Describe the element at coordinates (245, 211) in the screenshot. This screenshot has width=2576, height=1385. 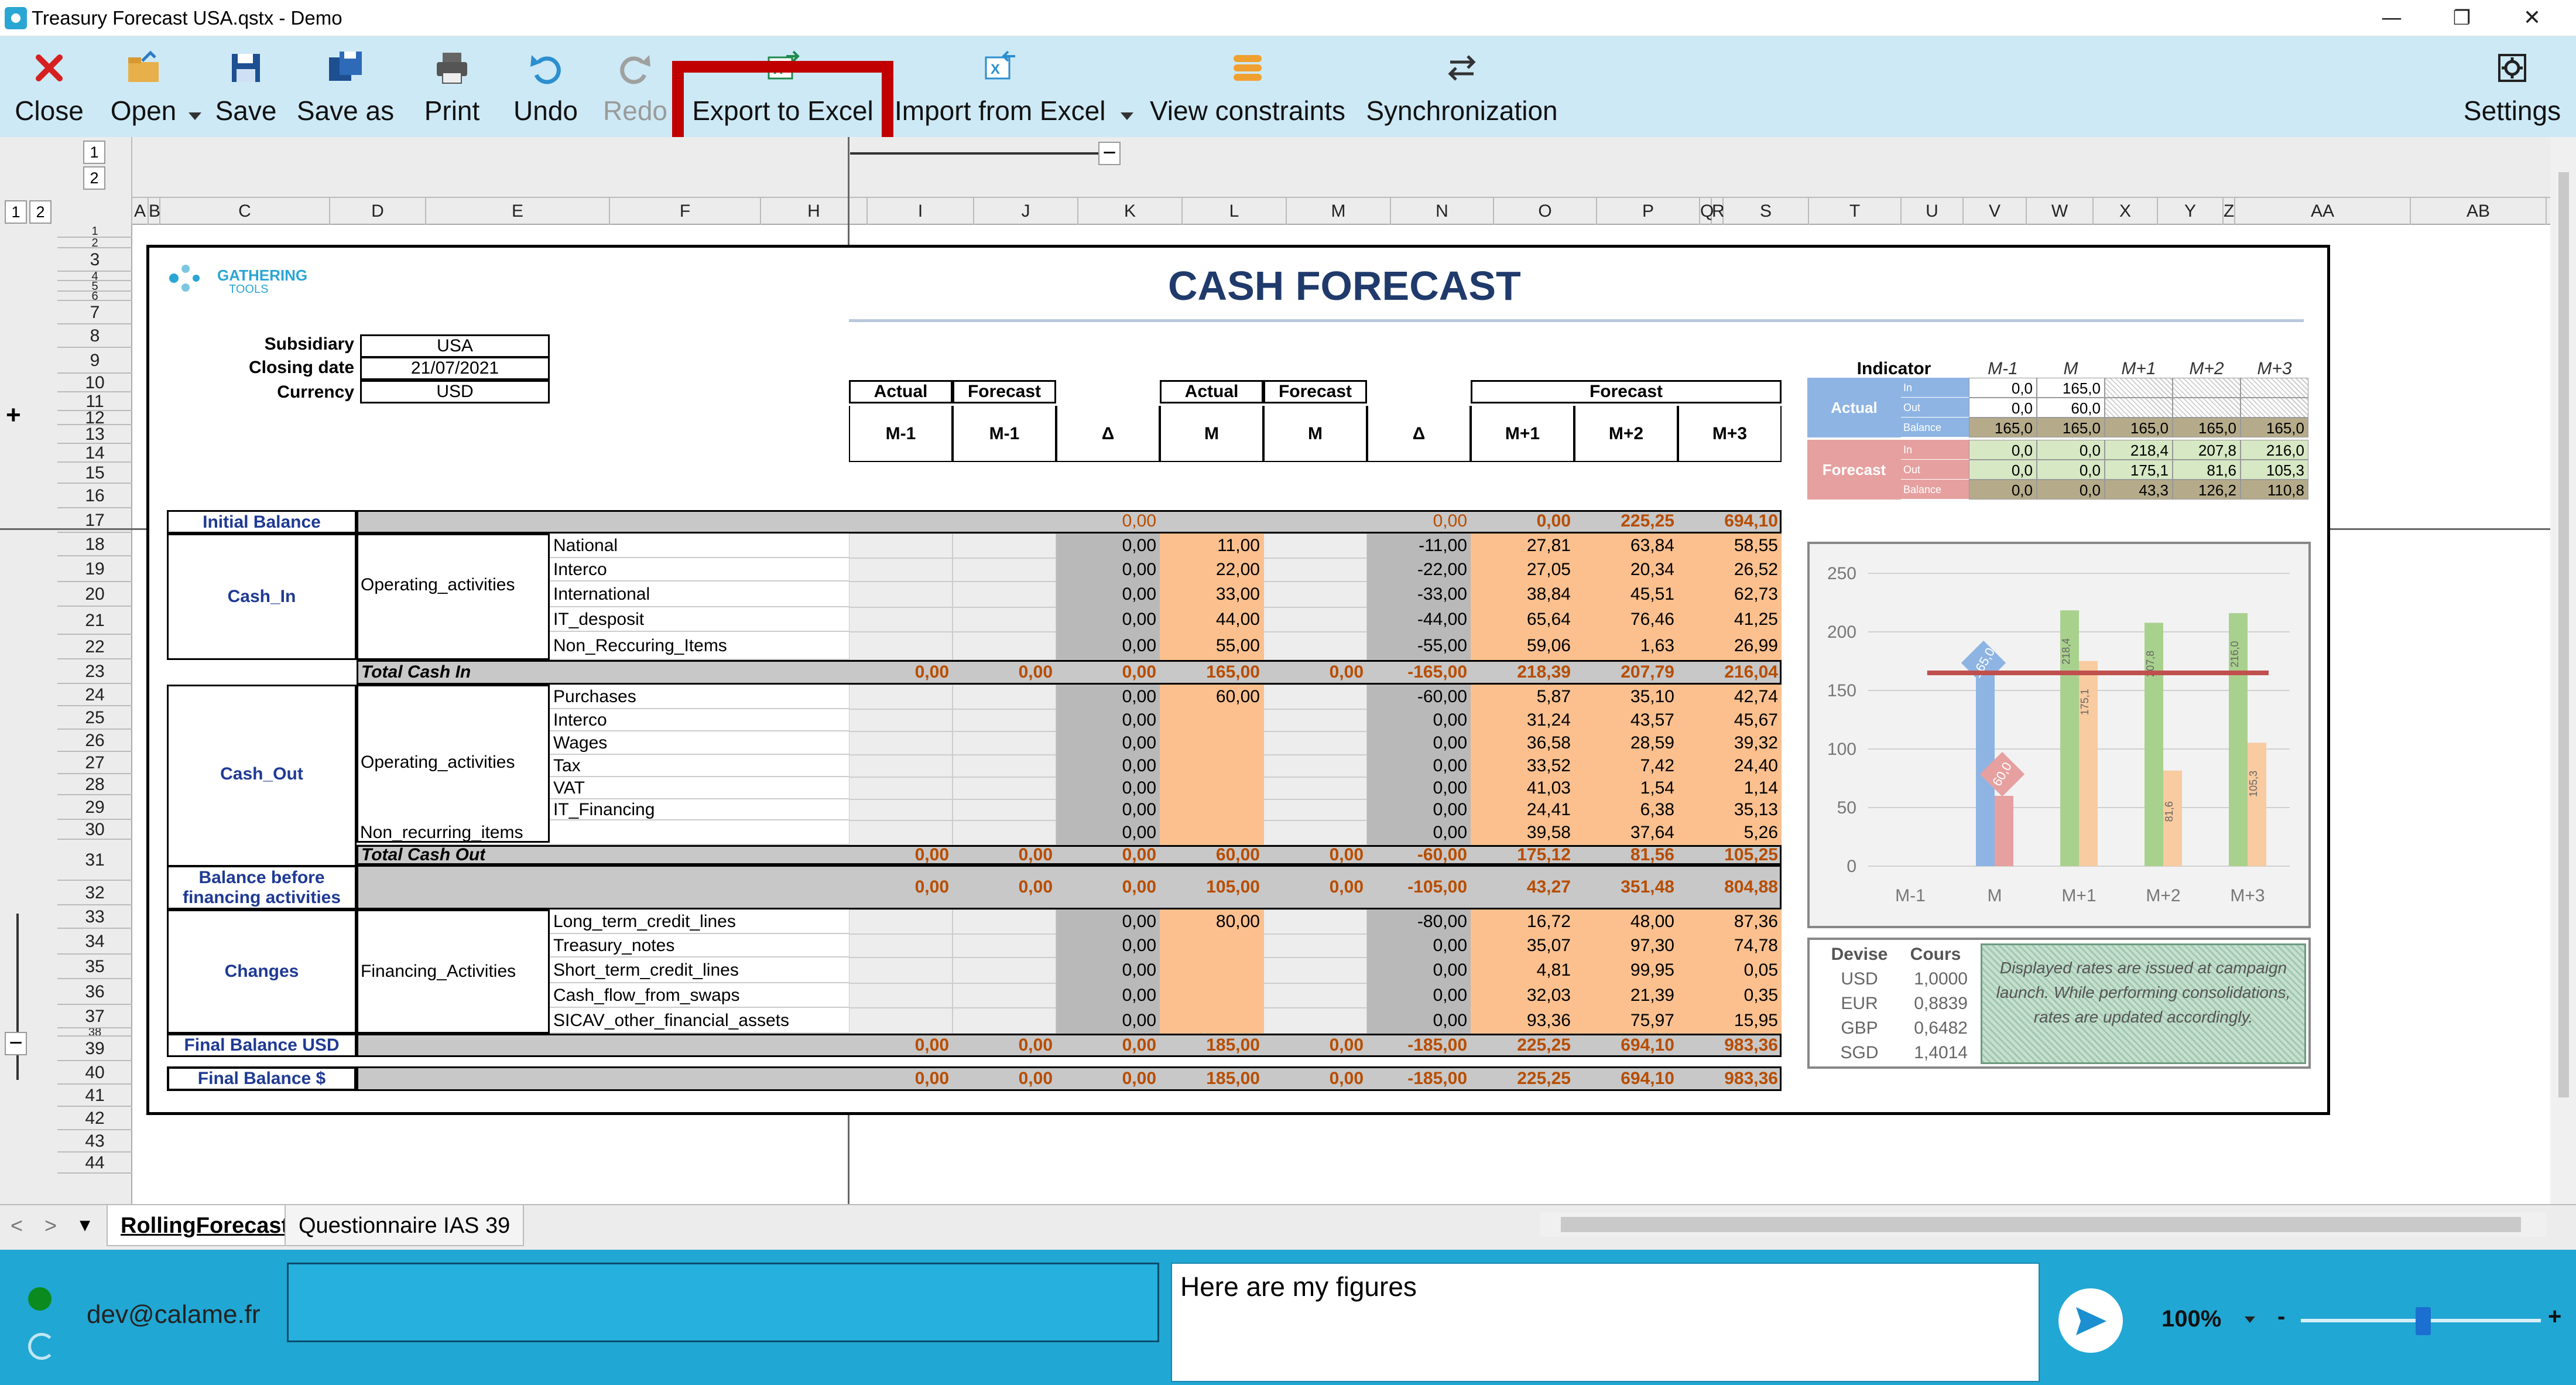
I see `column-header-c: C` at that location.